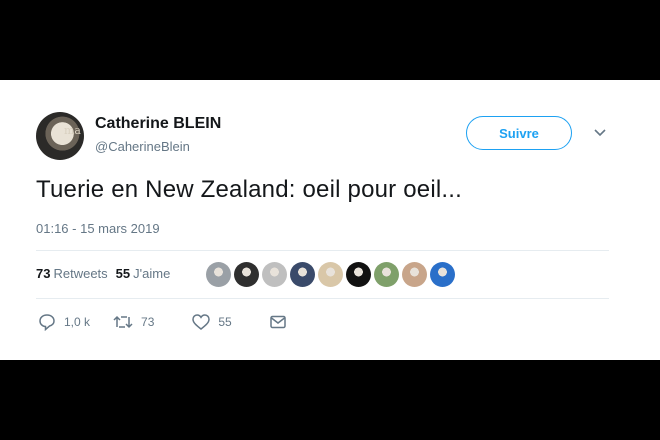  I want to click on engagement-stats: 73 Retweets 55 J'aime, so click(103, 273).